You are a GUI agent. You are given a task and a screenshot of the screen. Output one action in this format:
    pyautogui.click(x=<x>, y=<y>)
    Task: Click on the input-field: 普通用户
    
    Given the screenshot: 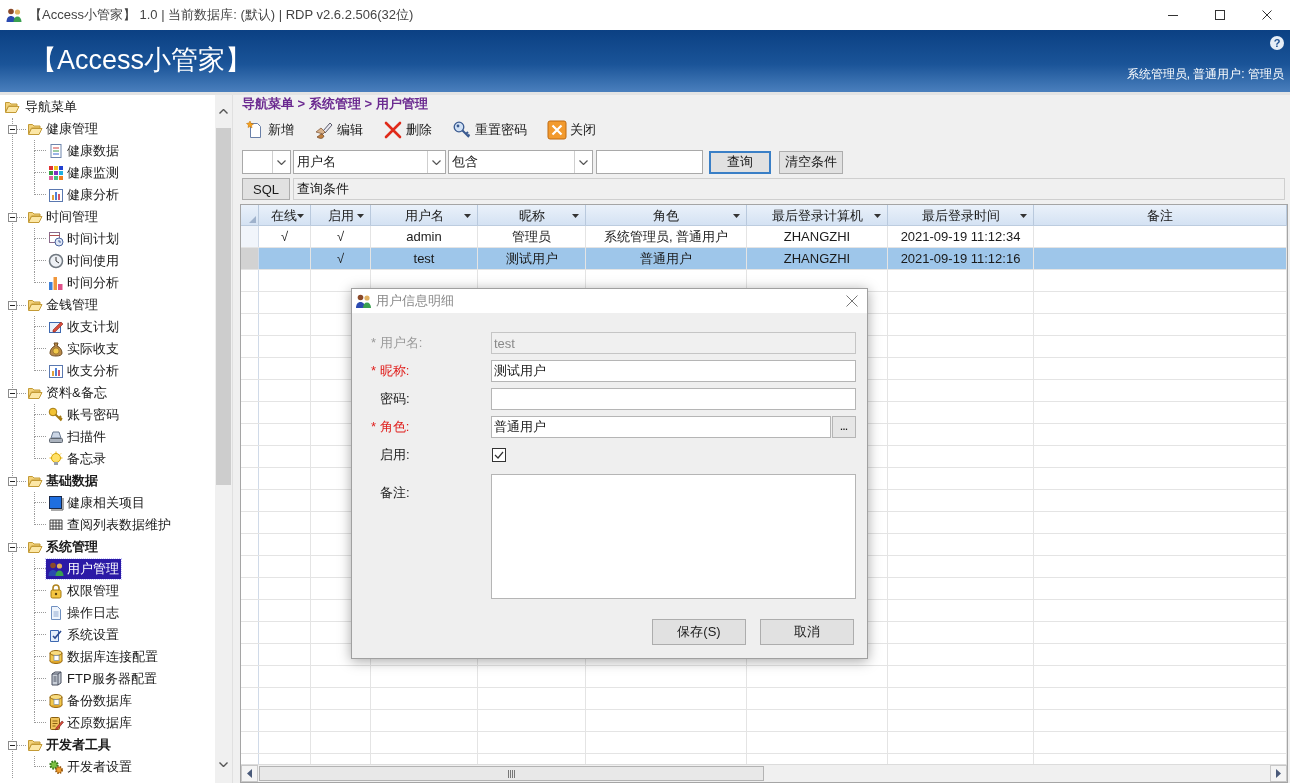 What is the action you would take?
    pyautogui.click(x=661, y=427)
    